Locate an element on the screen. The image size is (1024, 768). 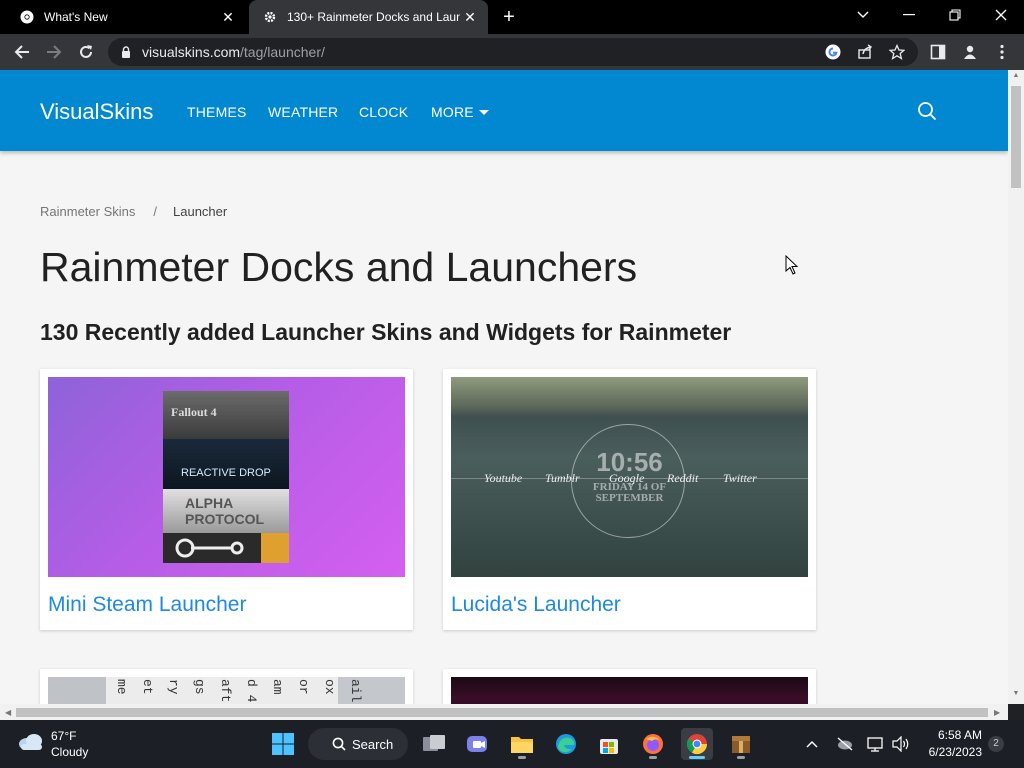
minimize-button is located at coordinates (909, 15).